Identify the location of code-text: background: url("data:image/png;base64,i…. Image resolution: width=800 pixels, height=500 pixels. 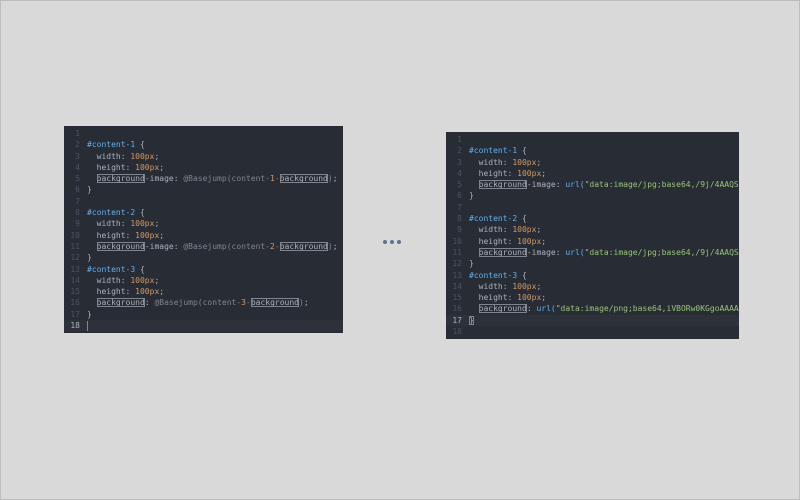
(604, 308).